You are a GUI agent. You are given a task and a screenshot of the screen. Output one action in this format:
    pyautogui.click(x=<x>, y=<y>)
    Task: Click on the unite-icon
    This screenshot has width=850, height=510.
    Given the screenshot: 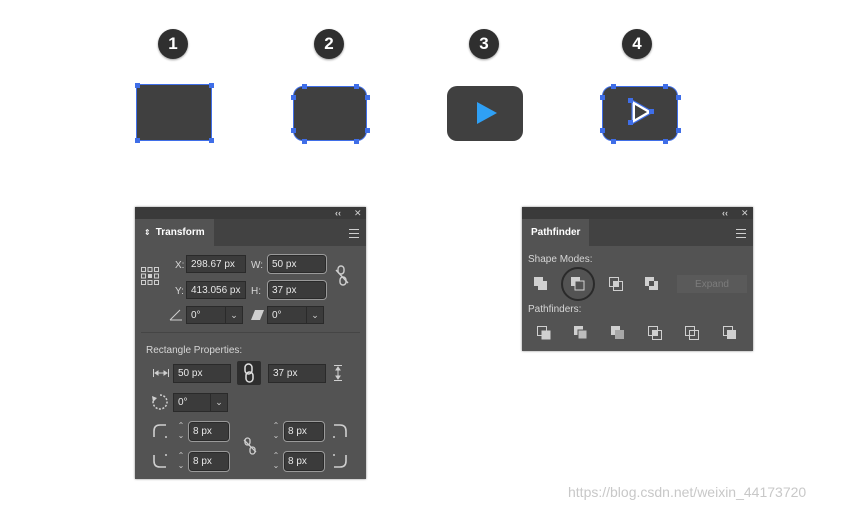 What is the action you would take?
    pyautogui.click(x=541, y=284)
    